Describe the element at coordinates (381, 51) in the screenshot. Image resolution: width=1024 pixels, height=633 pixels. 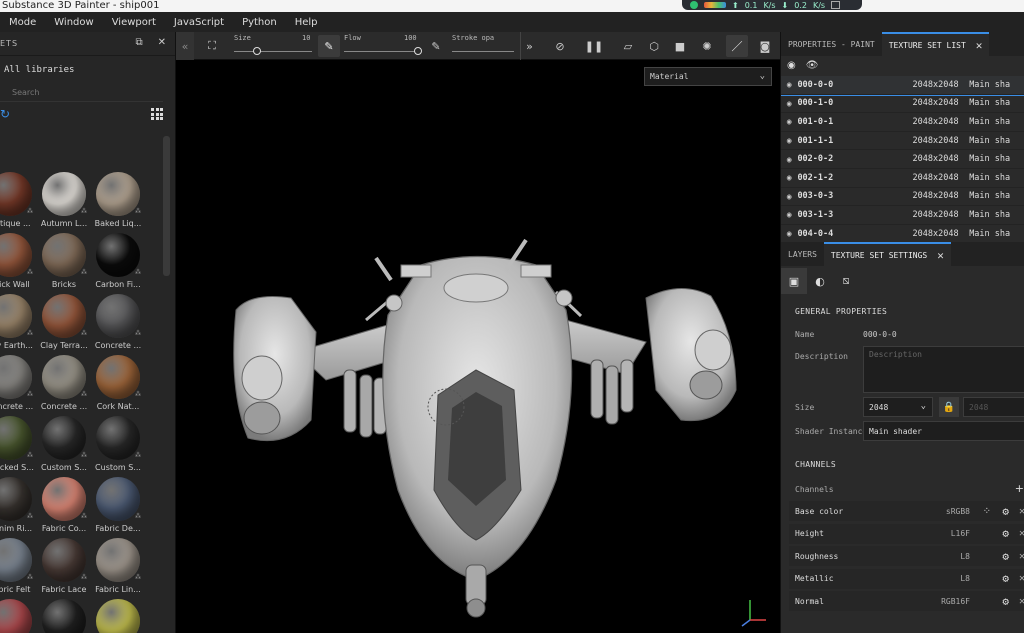
I see `flow-slider` at that location.